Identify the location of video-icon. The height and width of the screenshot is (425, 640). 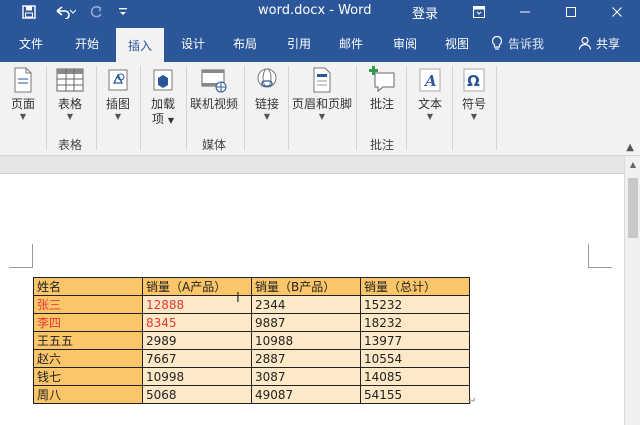
(214, 81).